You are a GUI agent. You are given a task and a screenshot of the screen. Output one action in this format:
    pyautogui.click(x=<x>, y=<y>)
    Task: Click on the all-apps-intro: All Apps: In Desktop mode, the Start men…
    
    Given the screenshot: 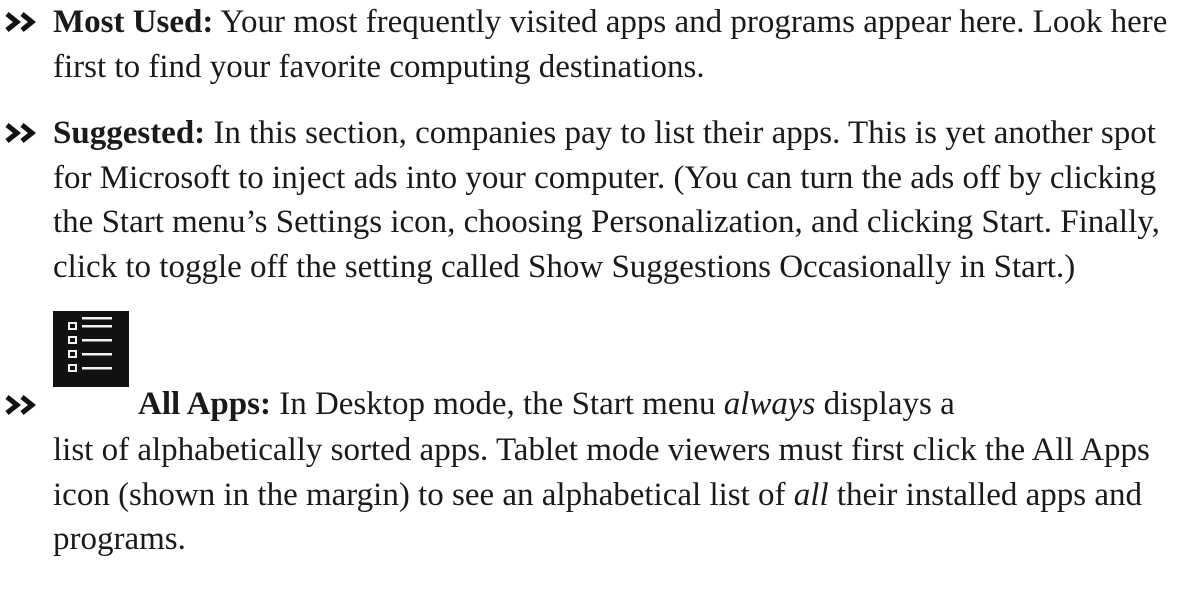 What is the action you would take?
    pyautogui.click(x=546, y=405)
    